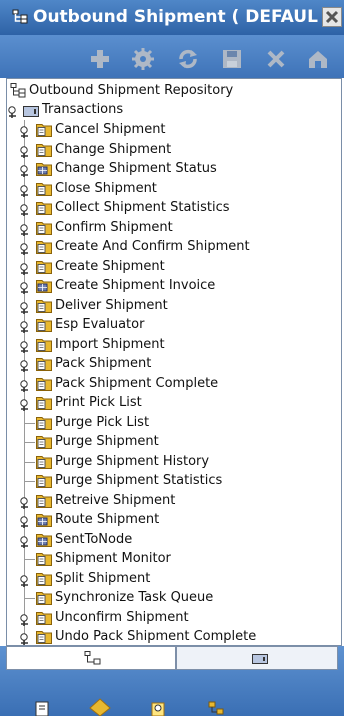  I want to click on tree-item-label: Collect Shipment Statistics, so click(142, 207).